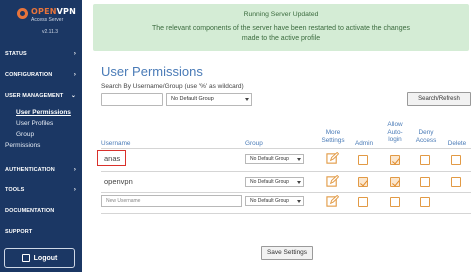 The height and width of the screenshot is (272, 474). I want to click on nav-documentation-label: DOCUMENTATION, so click(30, 211).